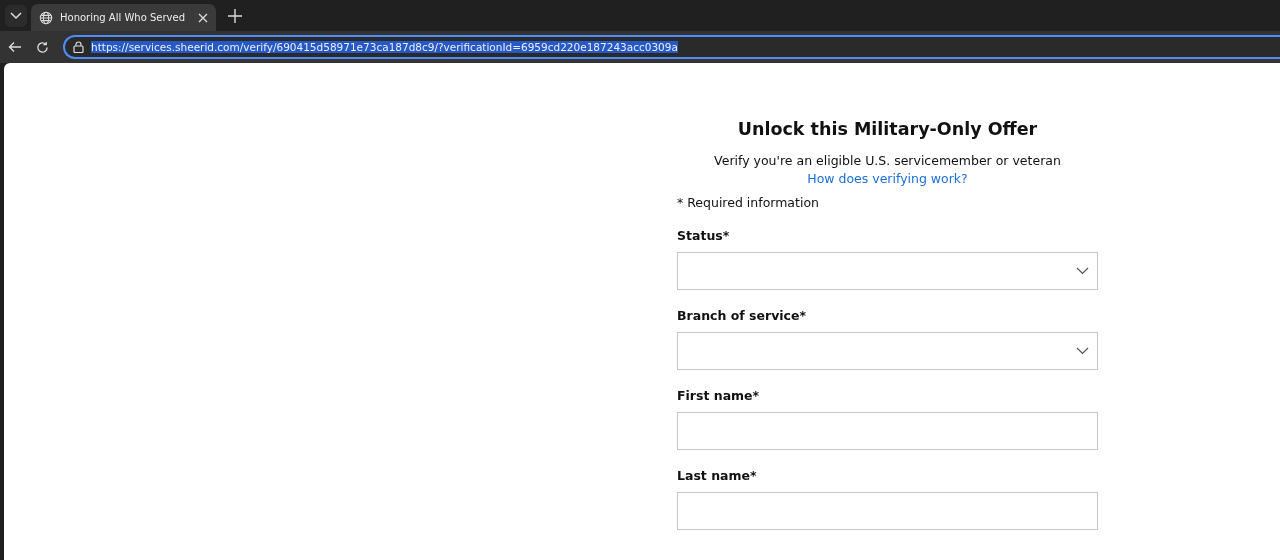 This screenshot has width=1280, height=560. What do you see at coordinates (704, 235) in the screenshot?
I see `field-label: Status*` at bounding box center [704, 235].